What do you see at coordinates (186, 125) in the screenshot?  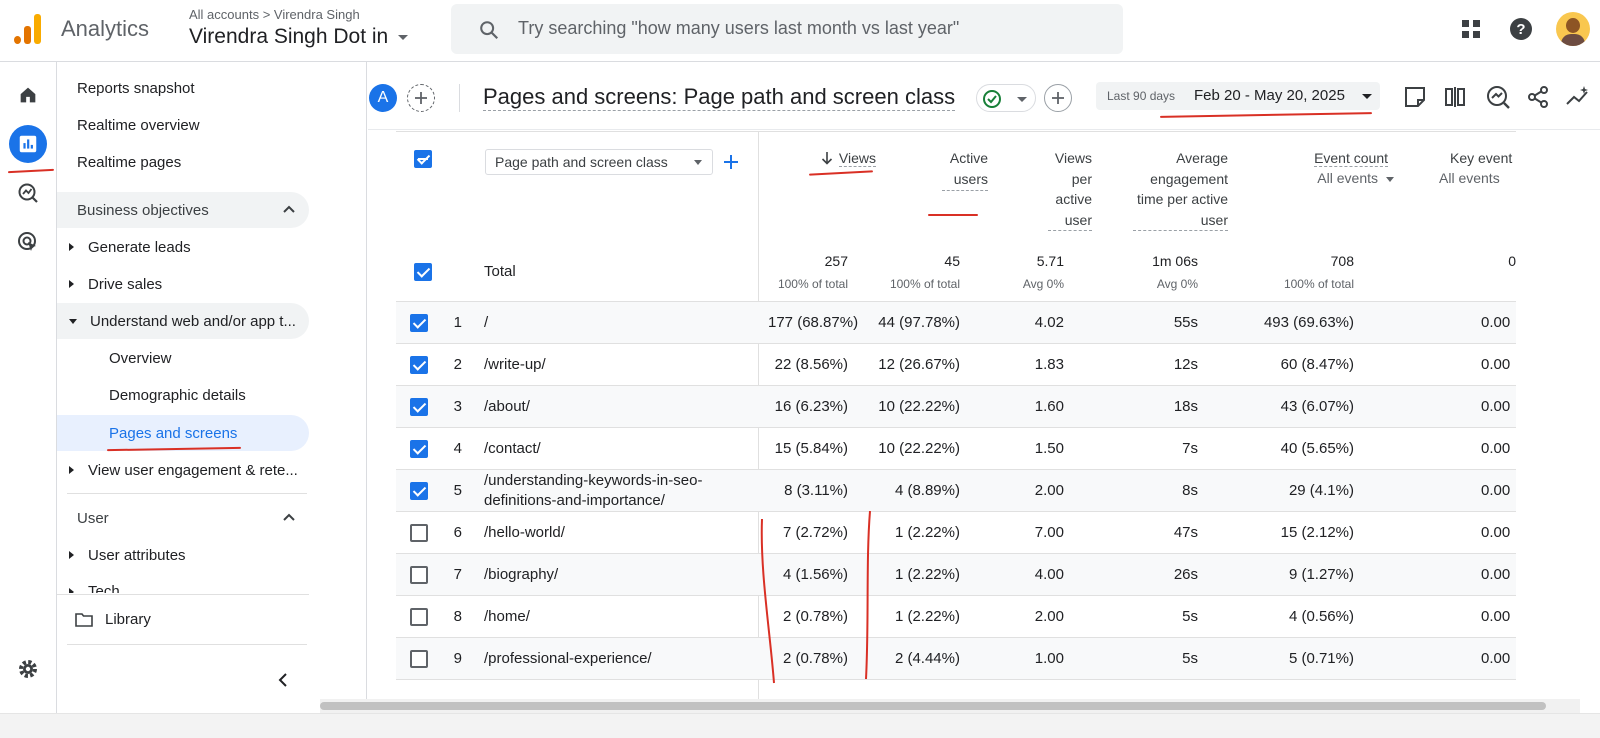 I see `nav-item-realtime-overview: Realtime overview` at bounding box center [186, 125].